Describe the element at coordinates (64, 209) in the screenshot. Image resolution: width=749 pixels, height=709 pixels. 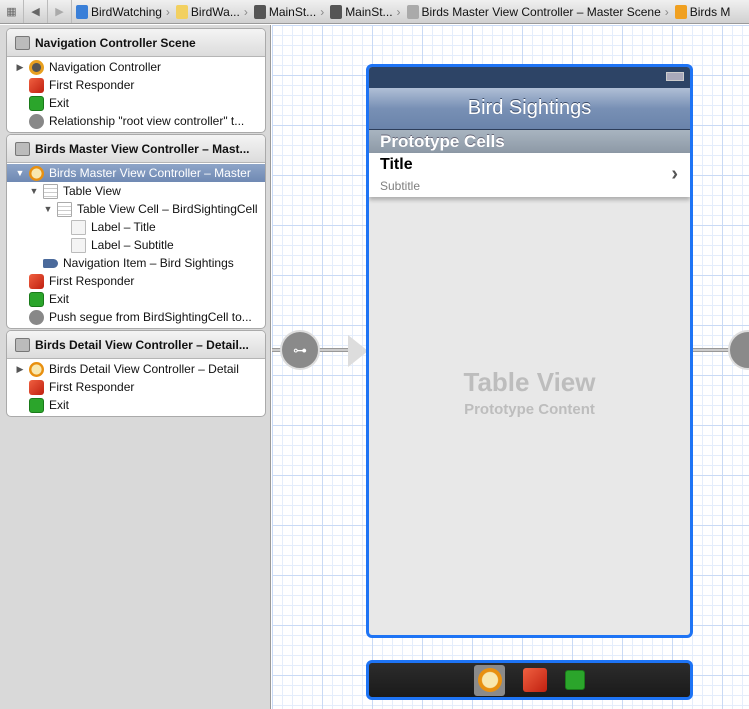
I see `table-view-cell-icon` at that location.